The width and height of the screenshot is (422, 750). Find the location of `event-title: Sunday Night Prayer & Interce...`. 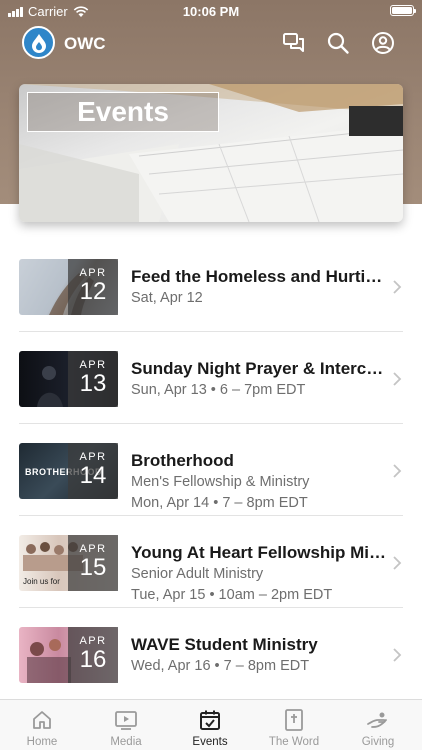

event-title: Sunday Night Prayer & Interce... is located at coordinates (259, 368).